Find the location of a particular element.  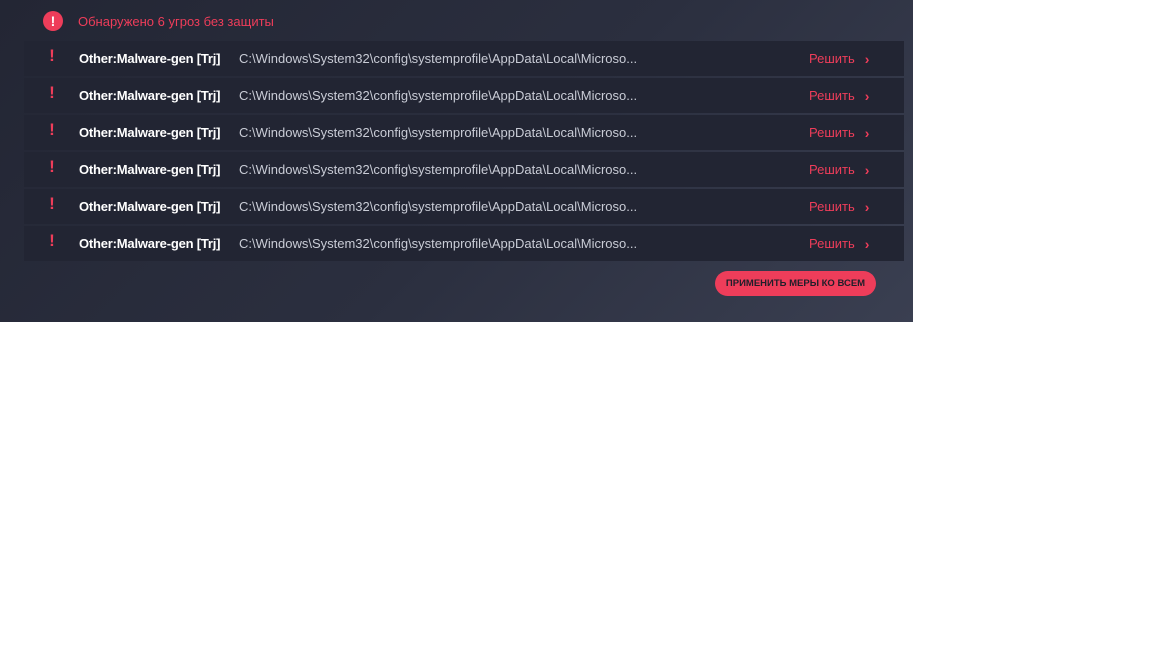

threats-title: Обнаружено 6 угроз без защиты is located at coordinates (176, 21).